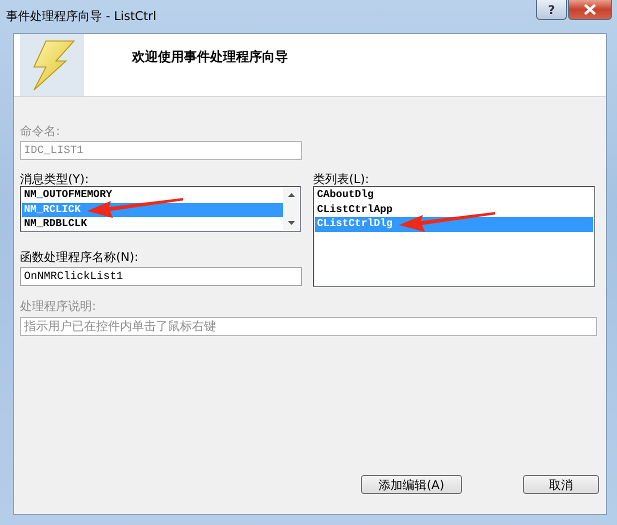 This screenshot has height=525, width=617. I want to click on help-button: ?, so click(551, 10).